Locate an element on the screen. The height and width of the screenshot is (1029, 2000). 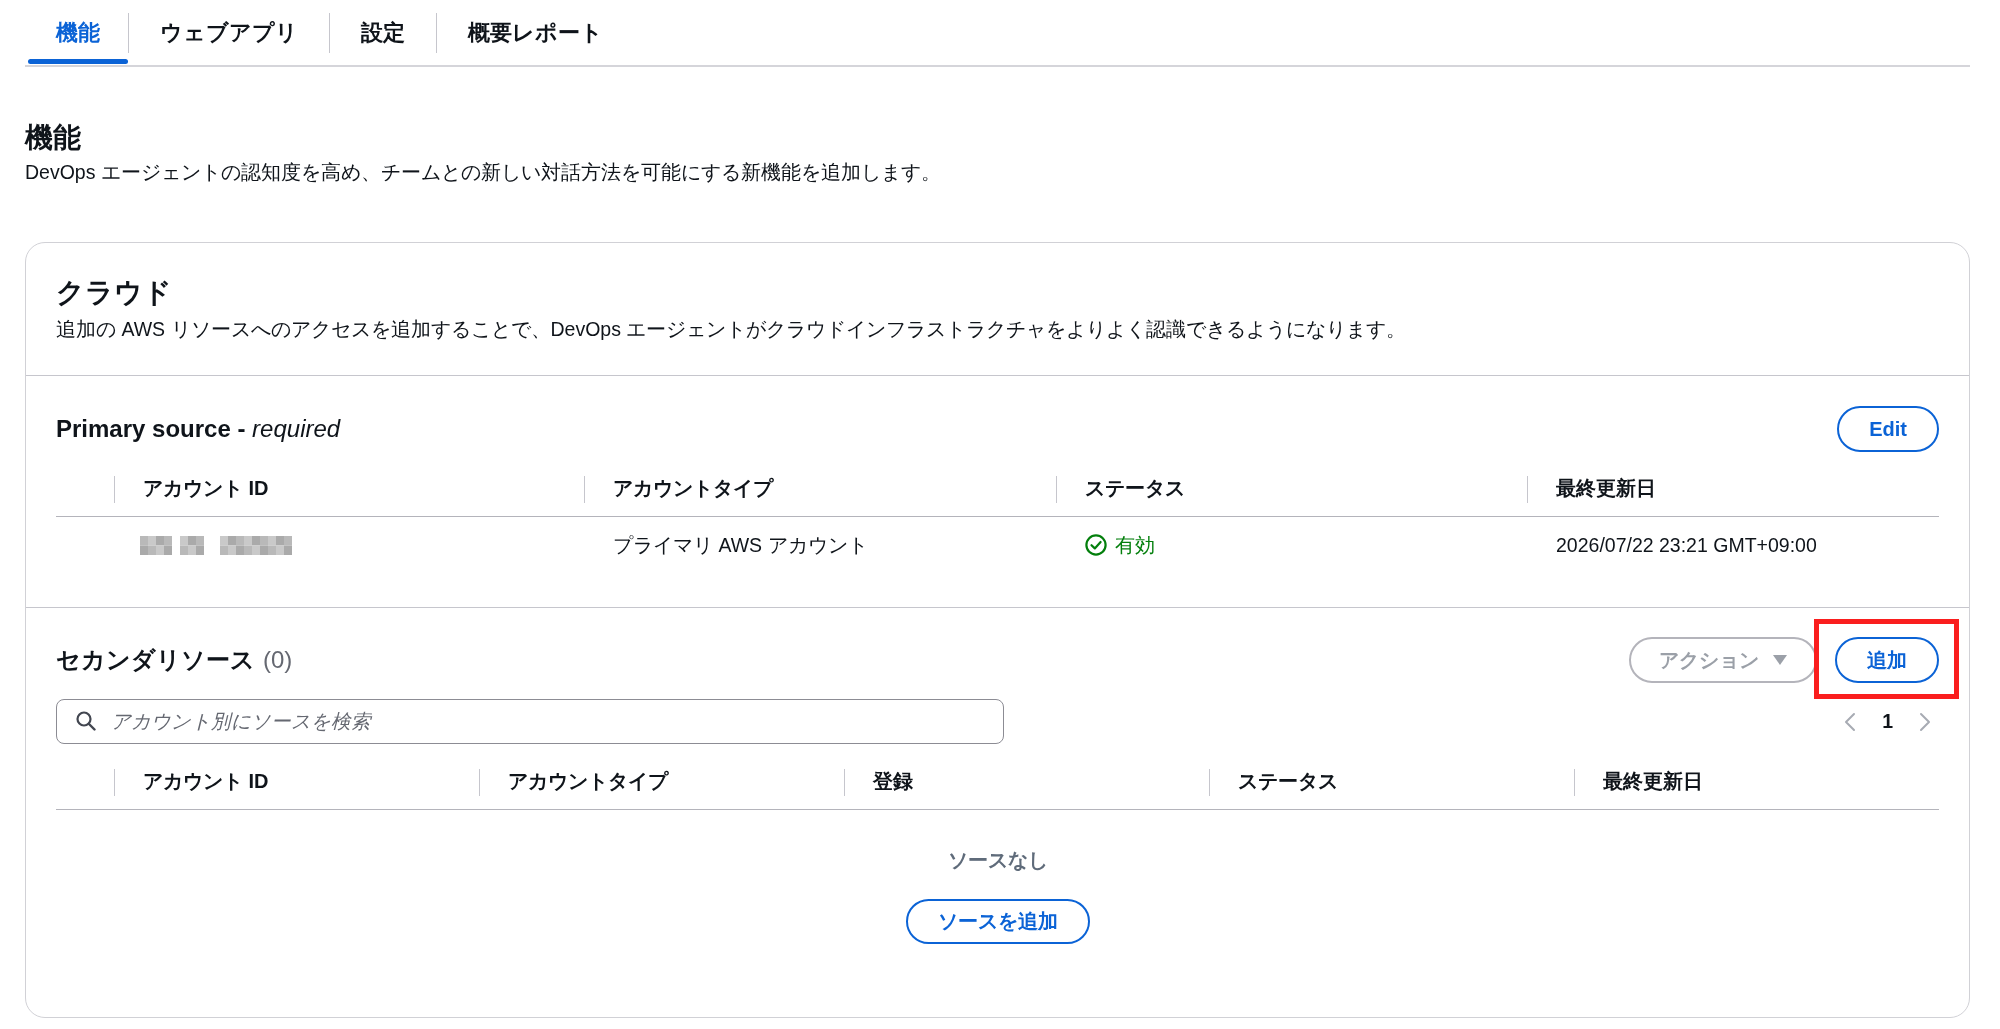
page-number: 1 is located at coordinates (1887, 721).